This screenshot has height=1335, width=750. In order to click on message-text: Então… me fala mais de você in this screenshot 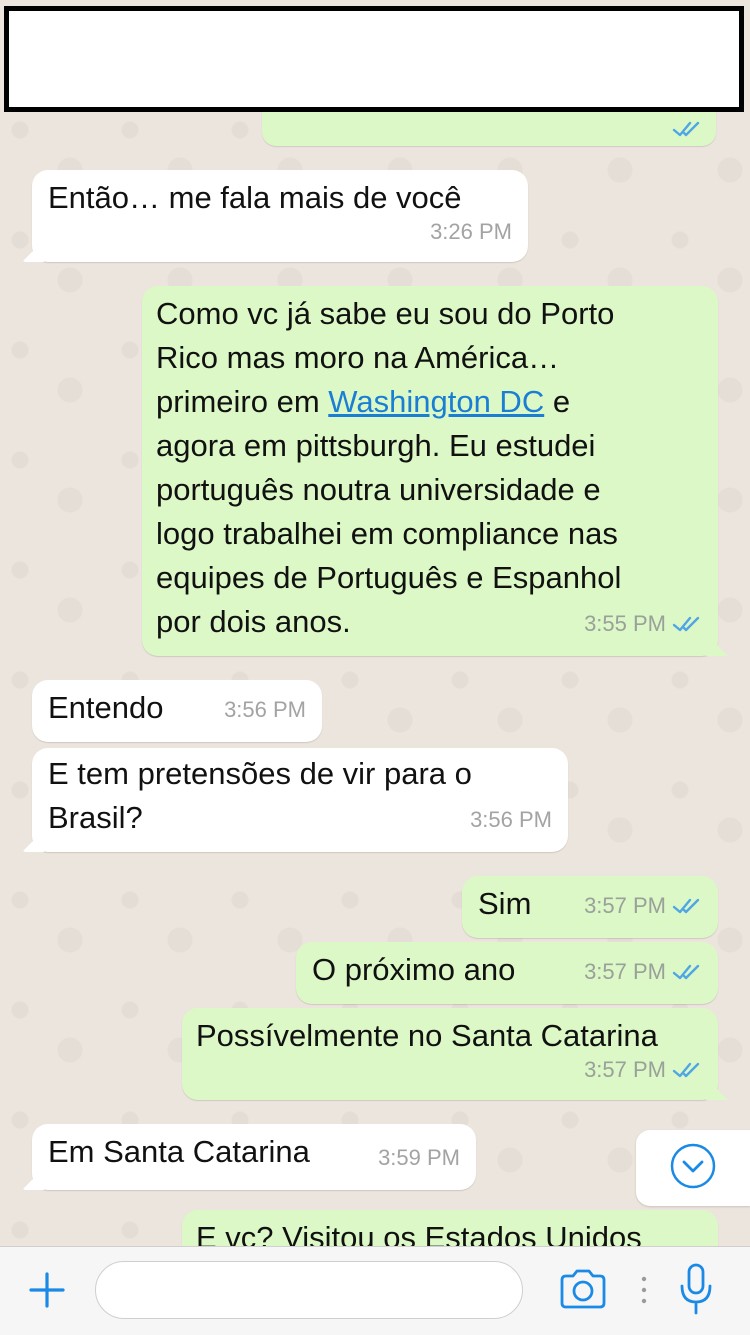, I will do `click(255, 197)`.